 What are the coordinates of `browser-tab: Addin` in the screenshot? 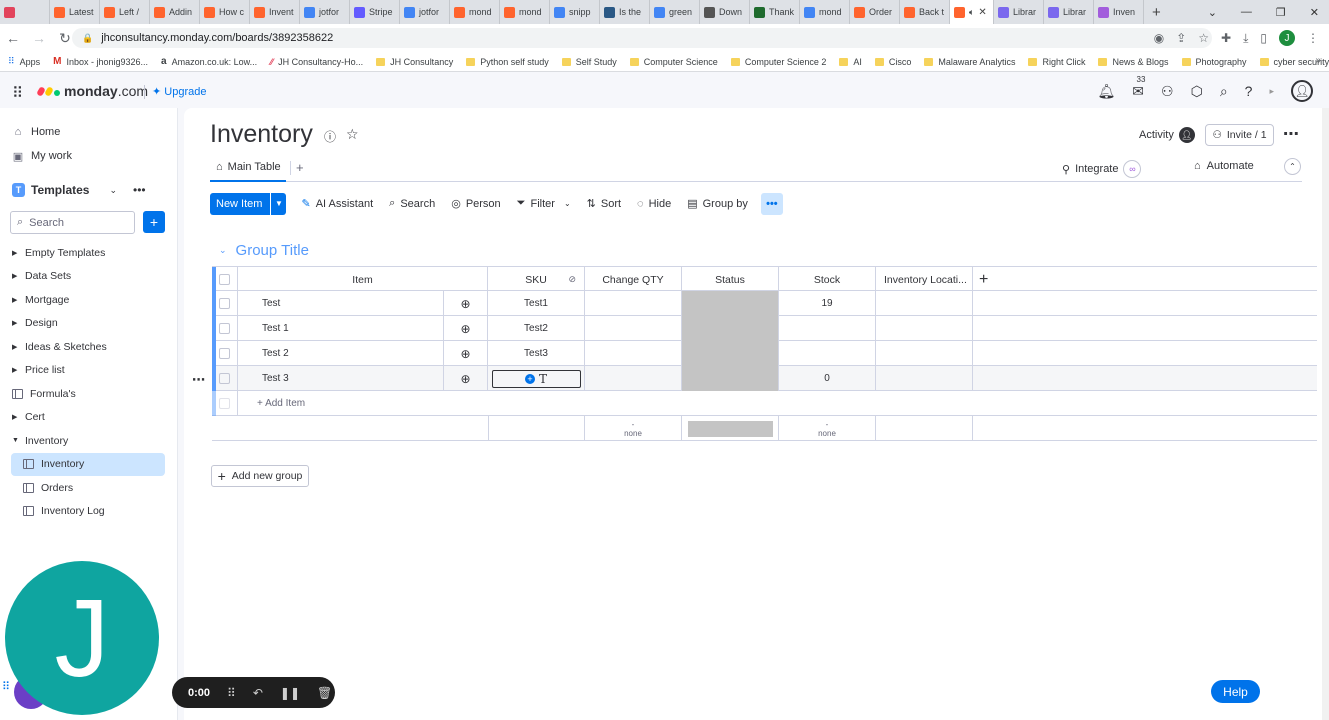 It's located at (175, 12).